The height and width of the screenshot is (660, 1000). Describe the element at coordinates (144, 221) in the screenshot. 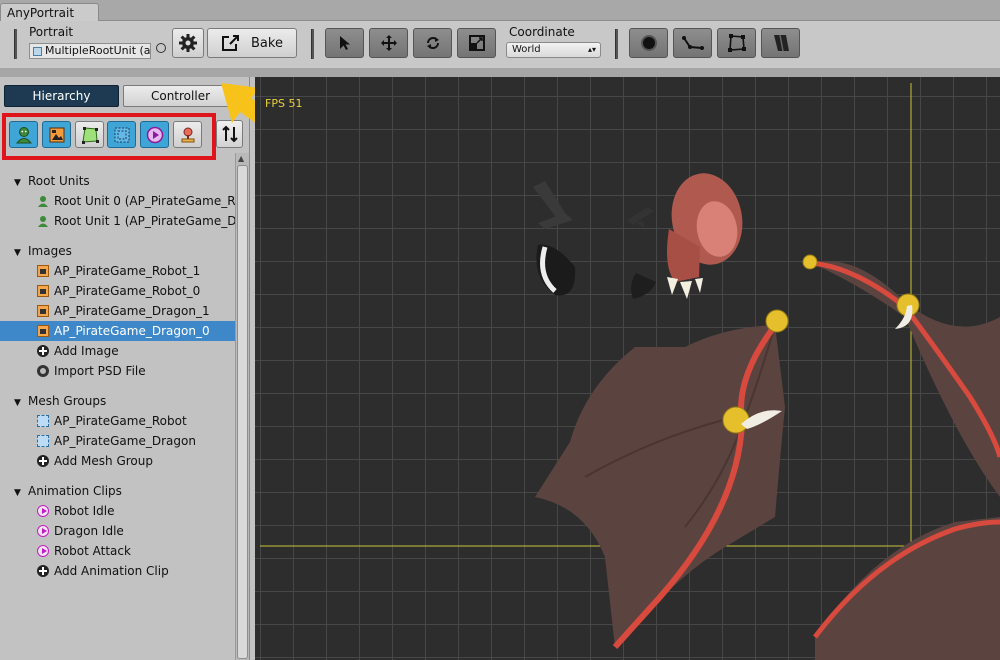

I see `item-label: Root Unit 1 (AP_PirateGame_Dr` at that location.